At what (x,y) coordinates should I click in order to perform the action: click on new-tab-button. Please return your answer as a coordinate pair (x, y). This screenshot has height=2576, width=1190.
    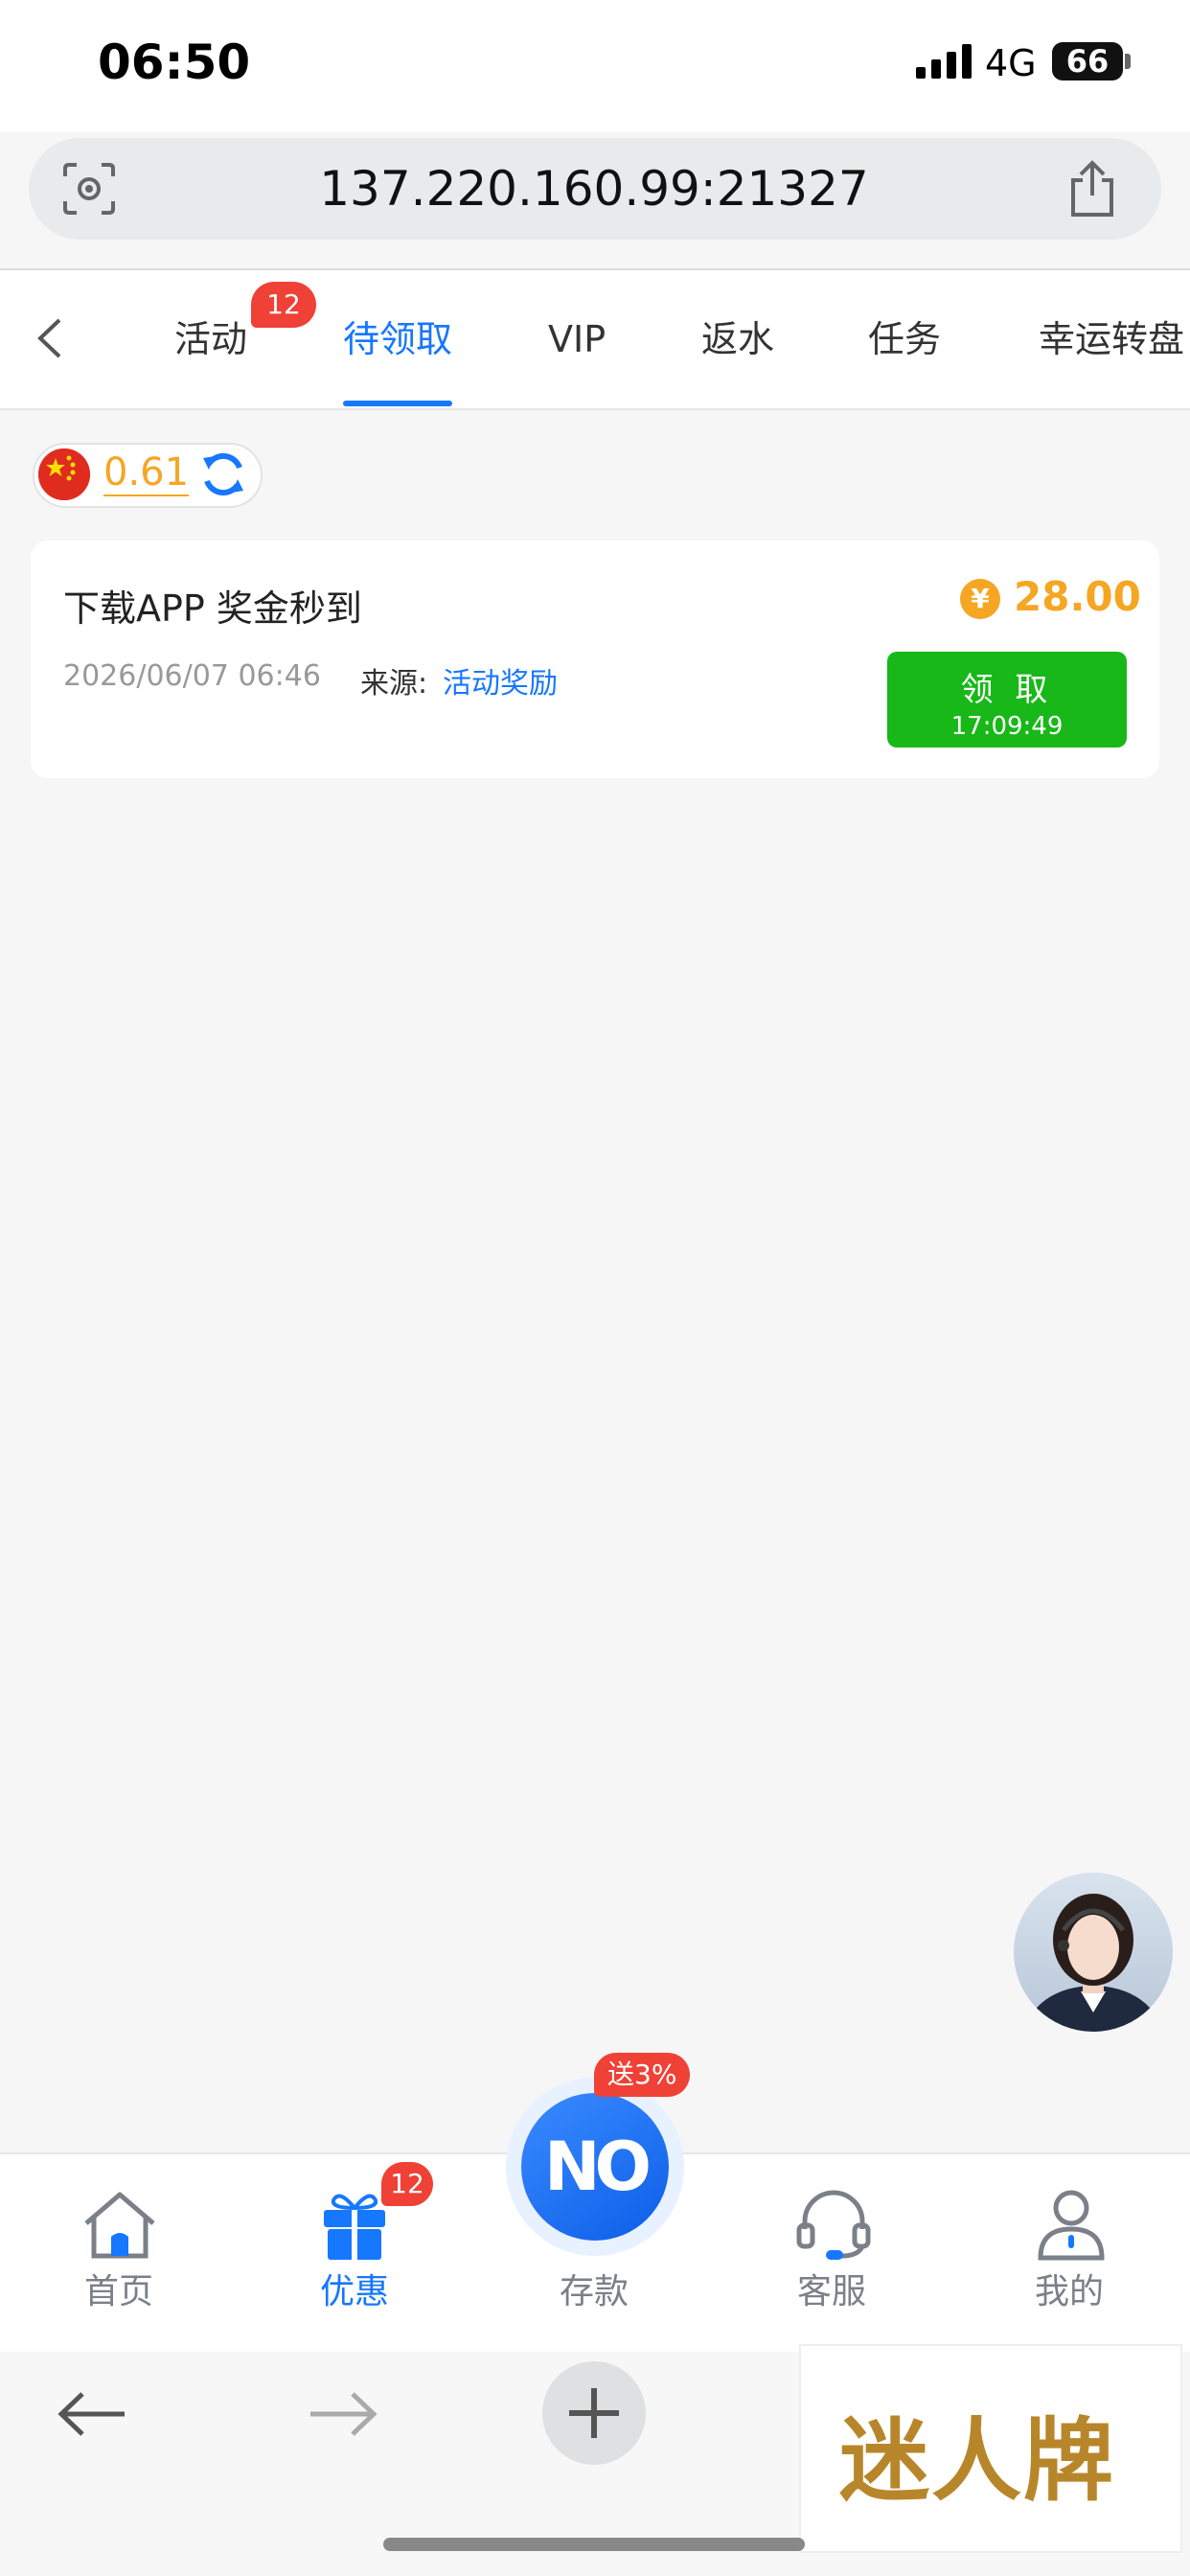
    Looking at the image, I should click on (594, 2413).